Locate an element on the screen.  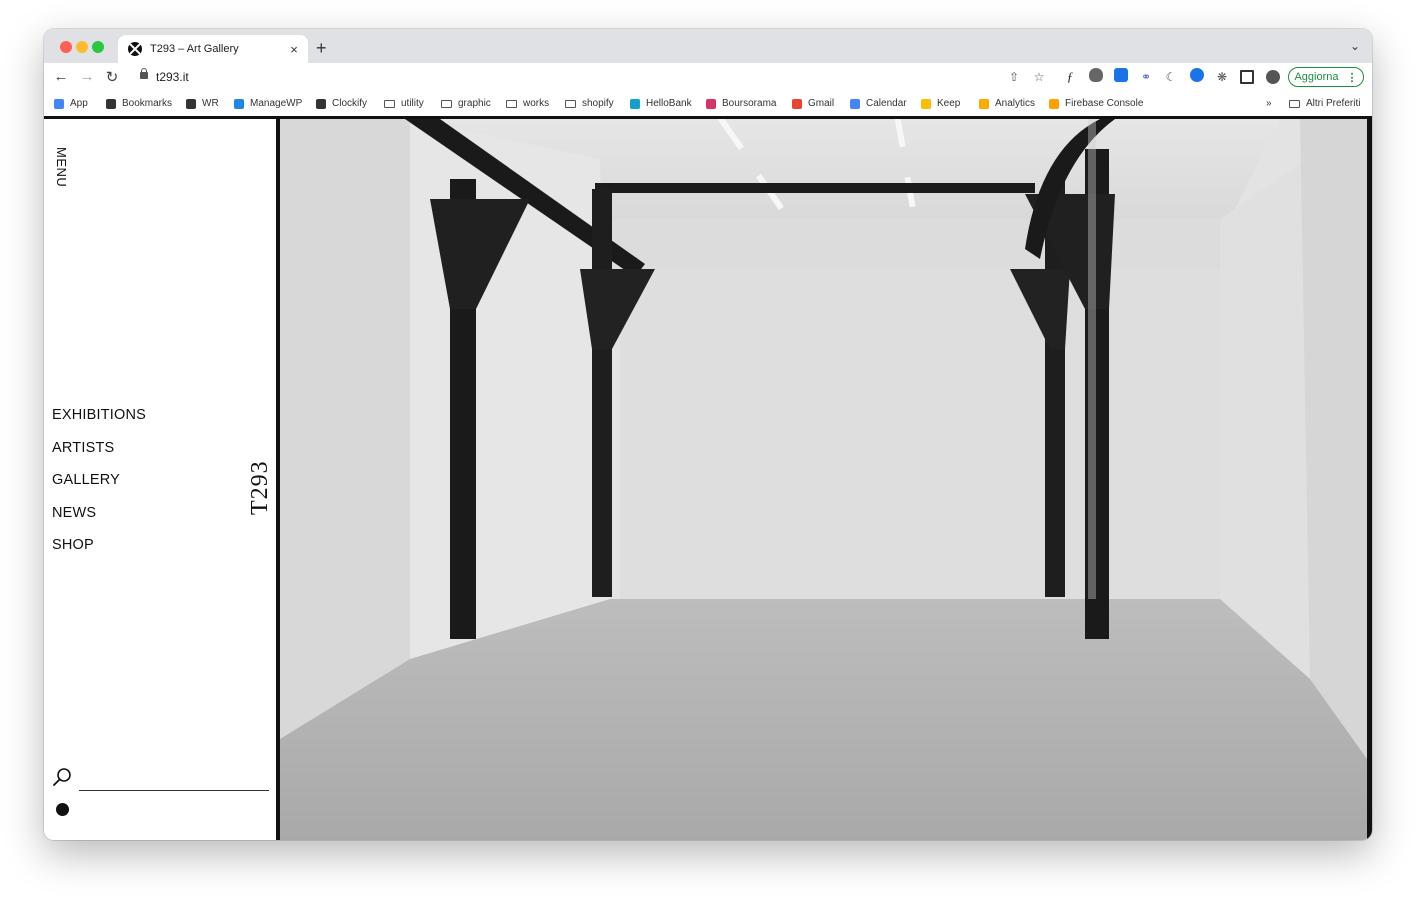
bookmark-label: Bookmarks is located at coordinates (147, 103).